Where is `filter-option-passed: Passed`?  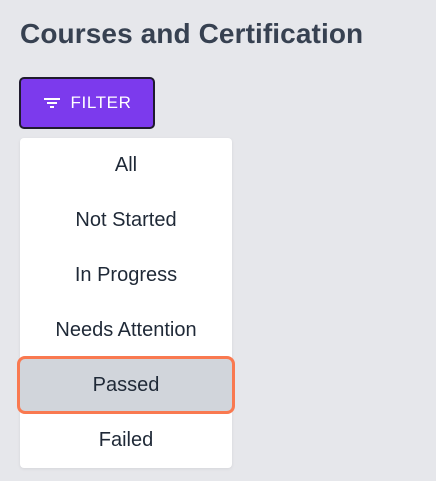 filter-option-passed: Passed is located at coordinates (126, 385).